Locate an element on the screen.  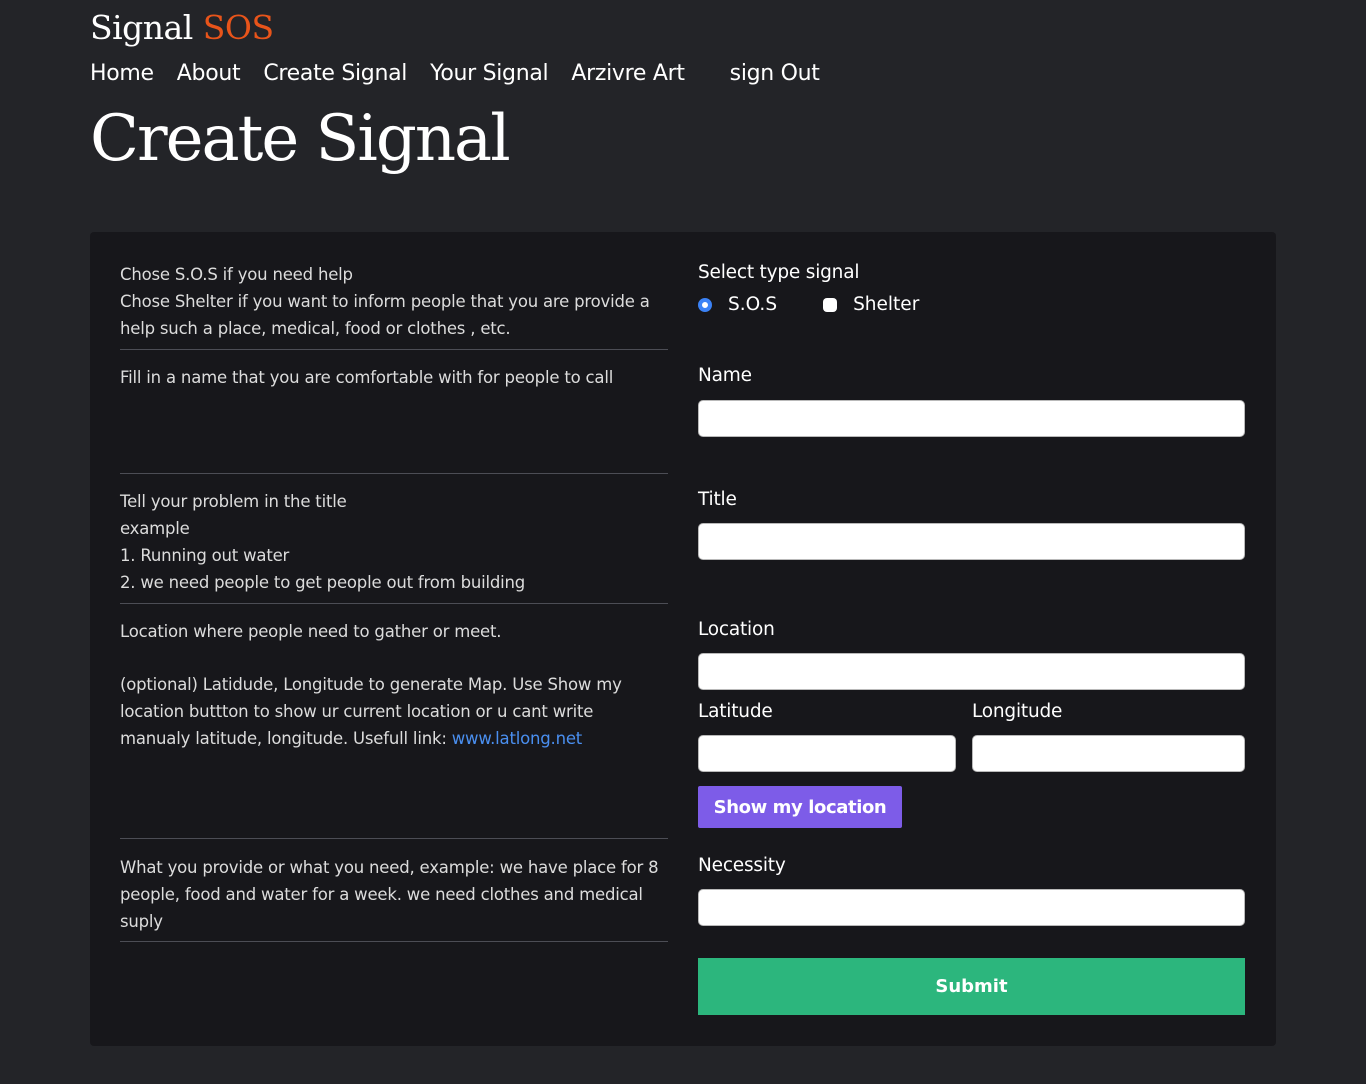
location-label: Location is located at coordinates (736, 629).